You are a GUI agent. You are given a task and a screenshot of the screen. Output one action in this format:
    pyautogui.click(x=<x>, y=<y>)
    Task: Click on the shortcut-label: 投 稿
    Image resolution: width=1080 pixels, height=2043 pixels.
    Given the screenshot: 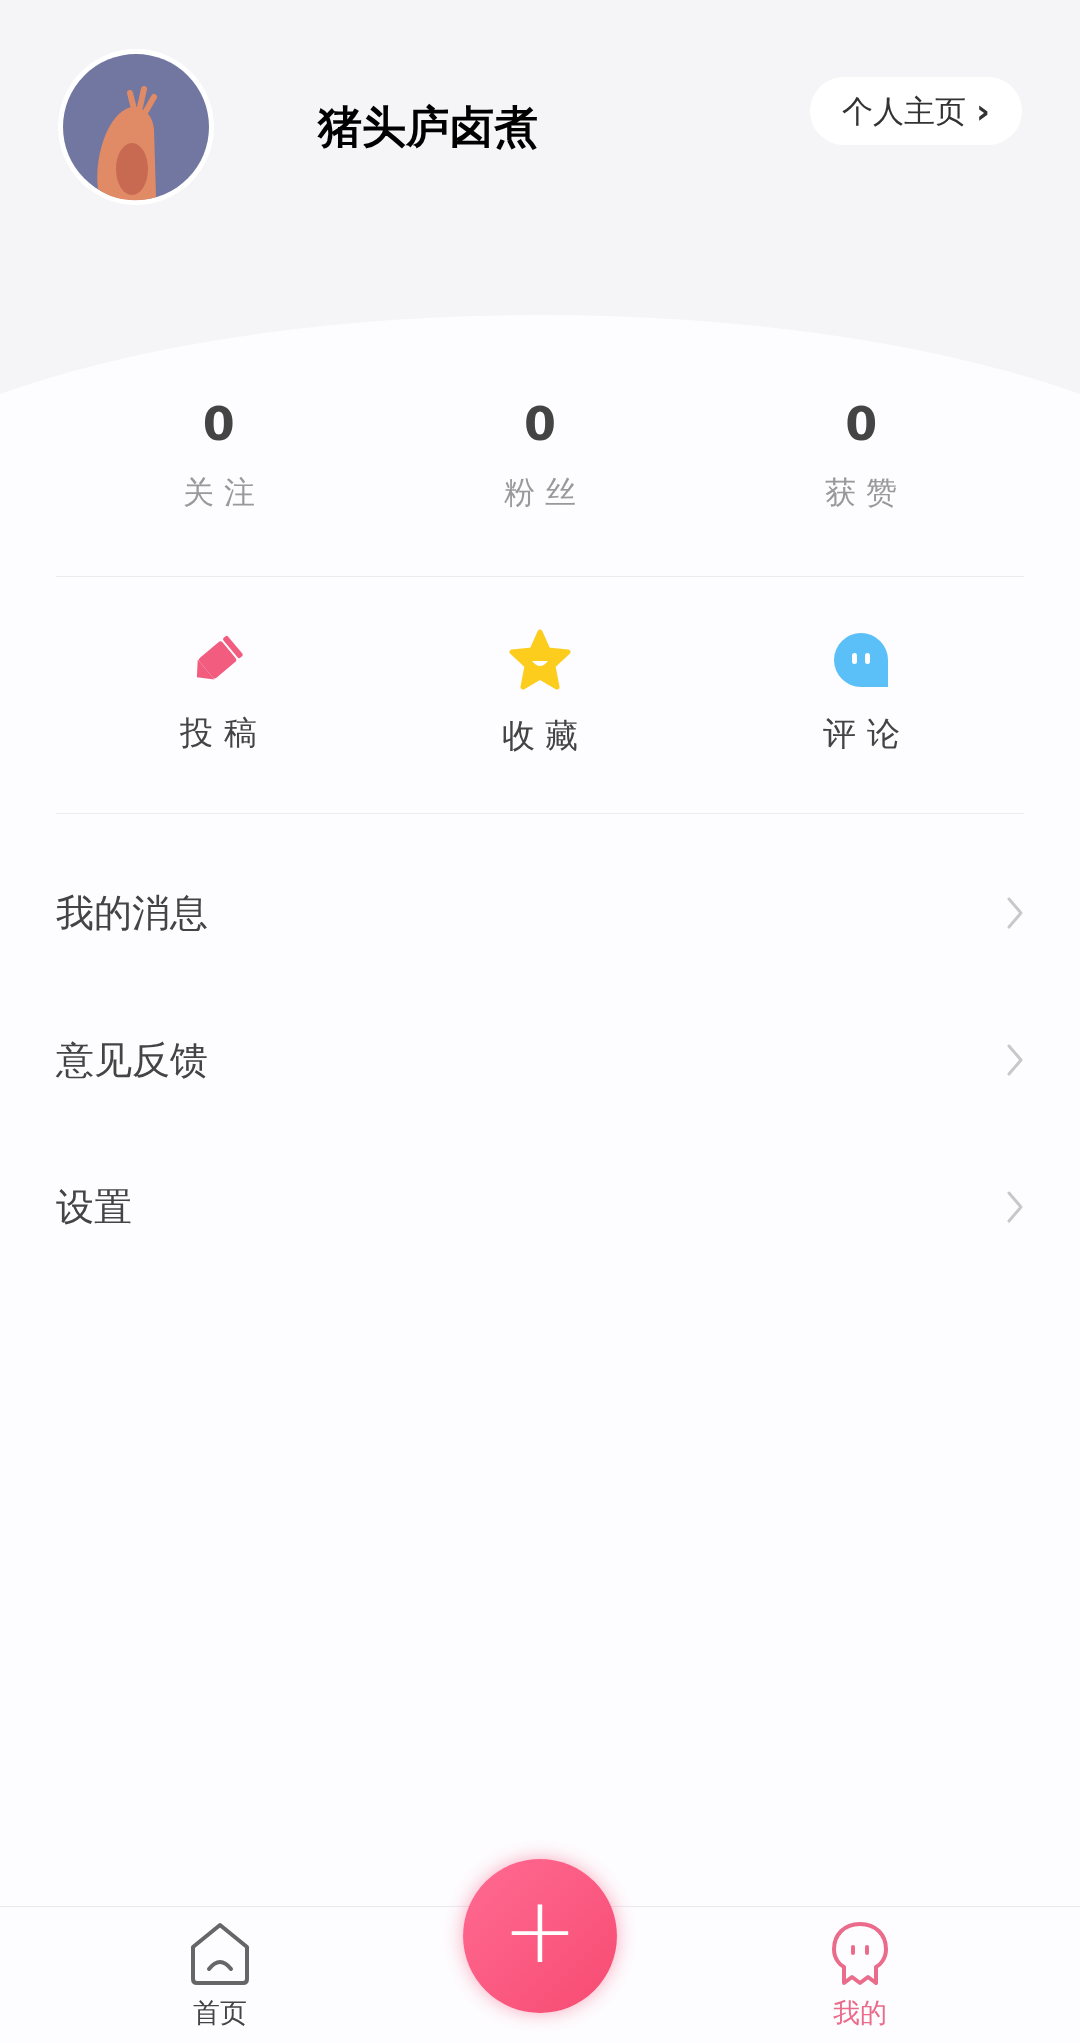 What is the action you would take?
    pyautogui.click(x=218, y=732)
    